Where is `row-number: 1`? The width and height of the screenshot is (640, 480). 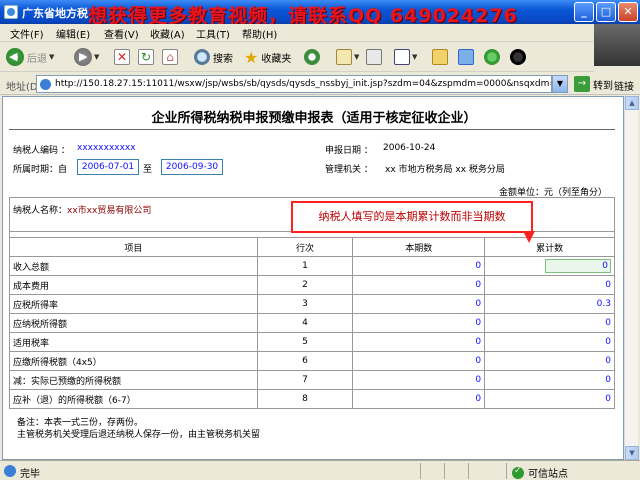
row-number: 1 is located at coordinates (305, 266).